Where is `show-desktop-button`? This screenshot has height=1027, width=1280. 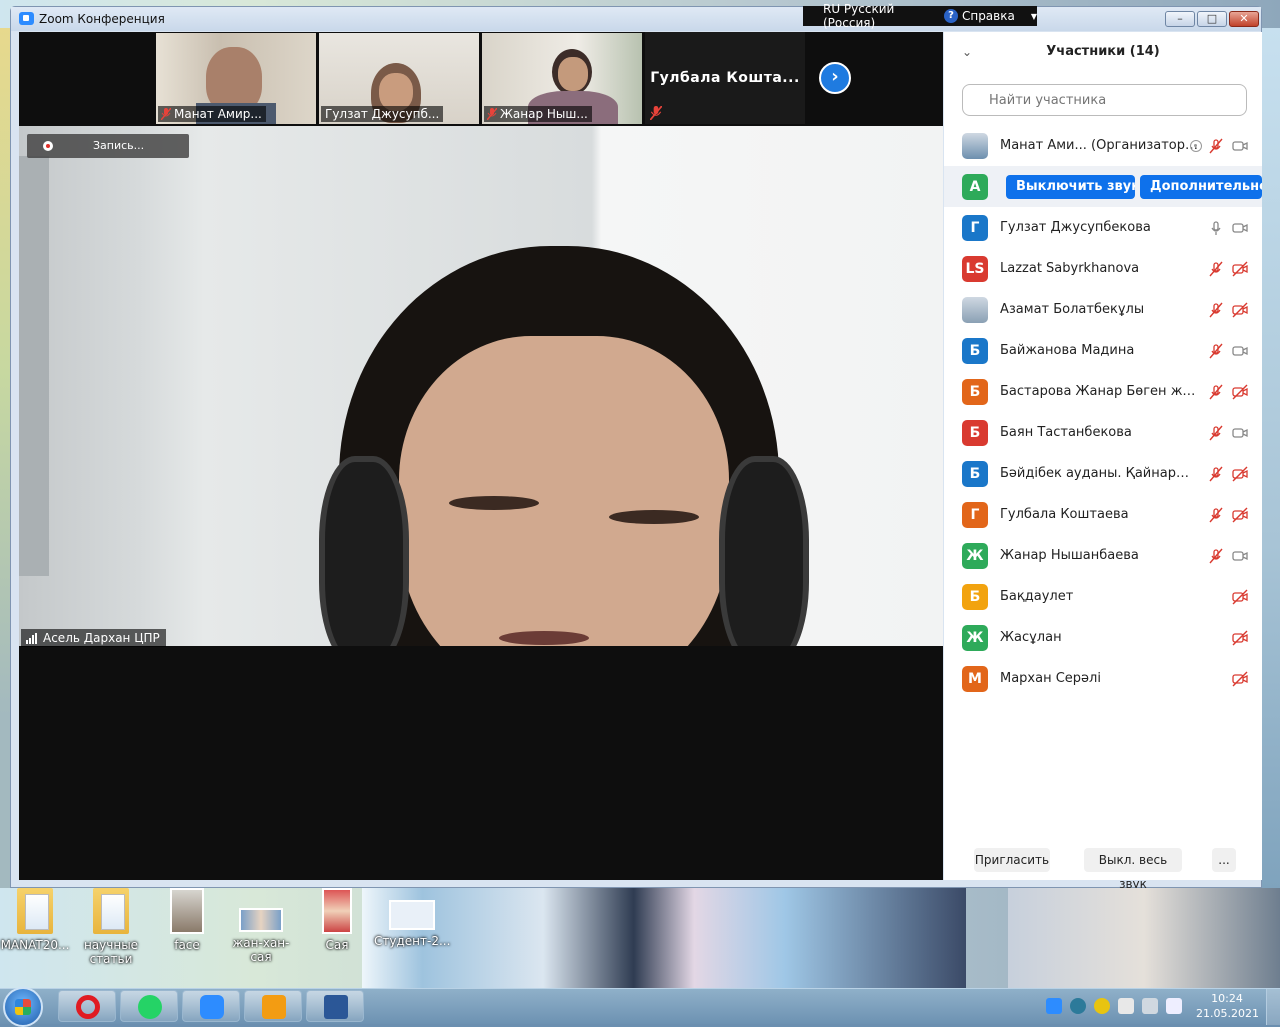 show-desktop-button is located at coordinates (1273, 1007).